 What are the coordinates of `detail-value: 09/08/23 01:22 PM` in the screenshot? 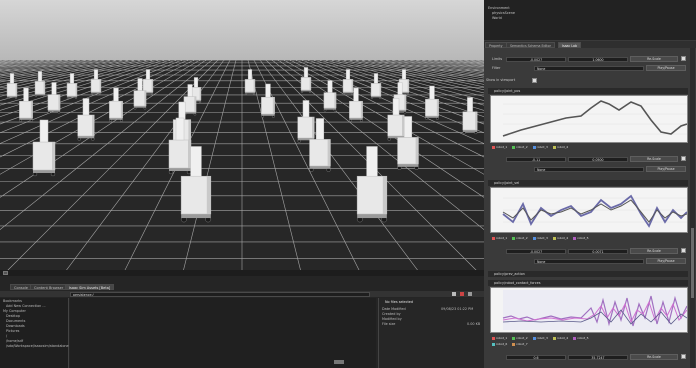 It's located at (457, 309).